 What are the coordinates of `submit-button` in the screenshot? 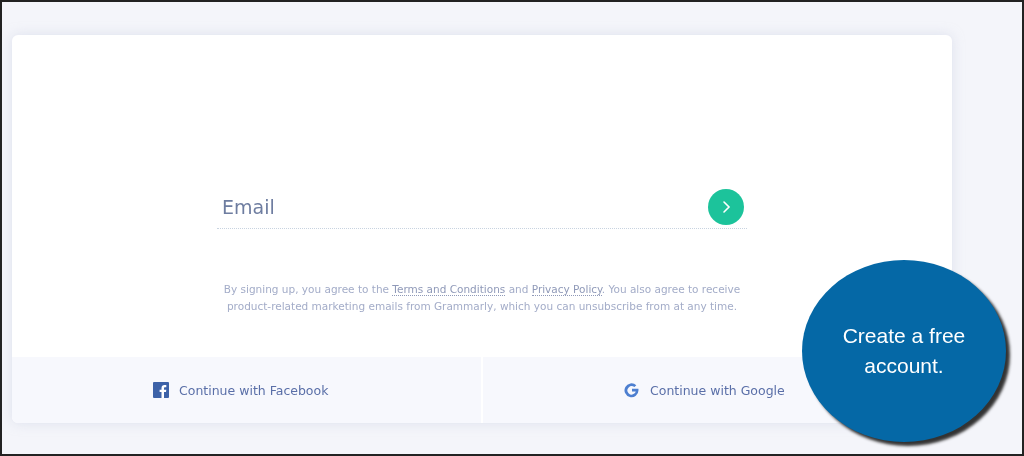 It's located at (726, 206).